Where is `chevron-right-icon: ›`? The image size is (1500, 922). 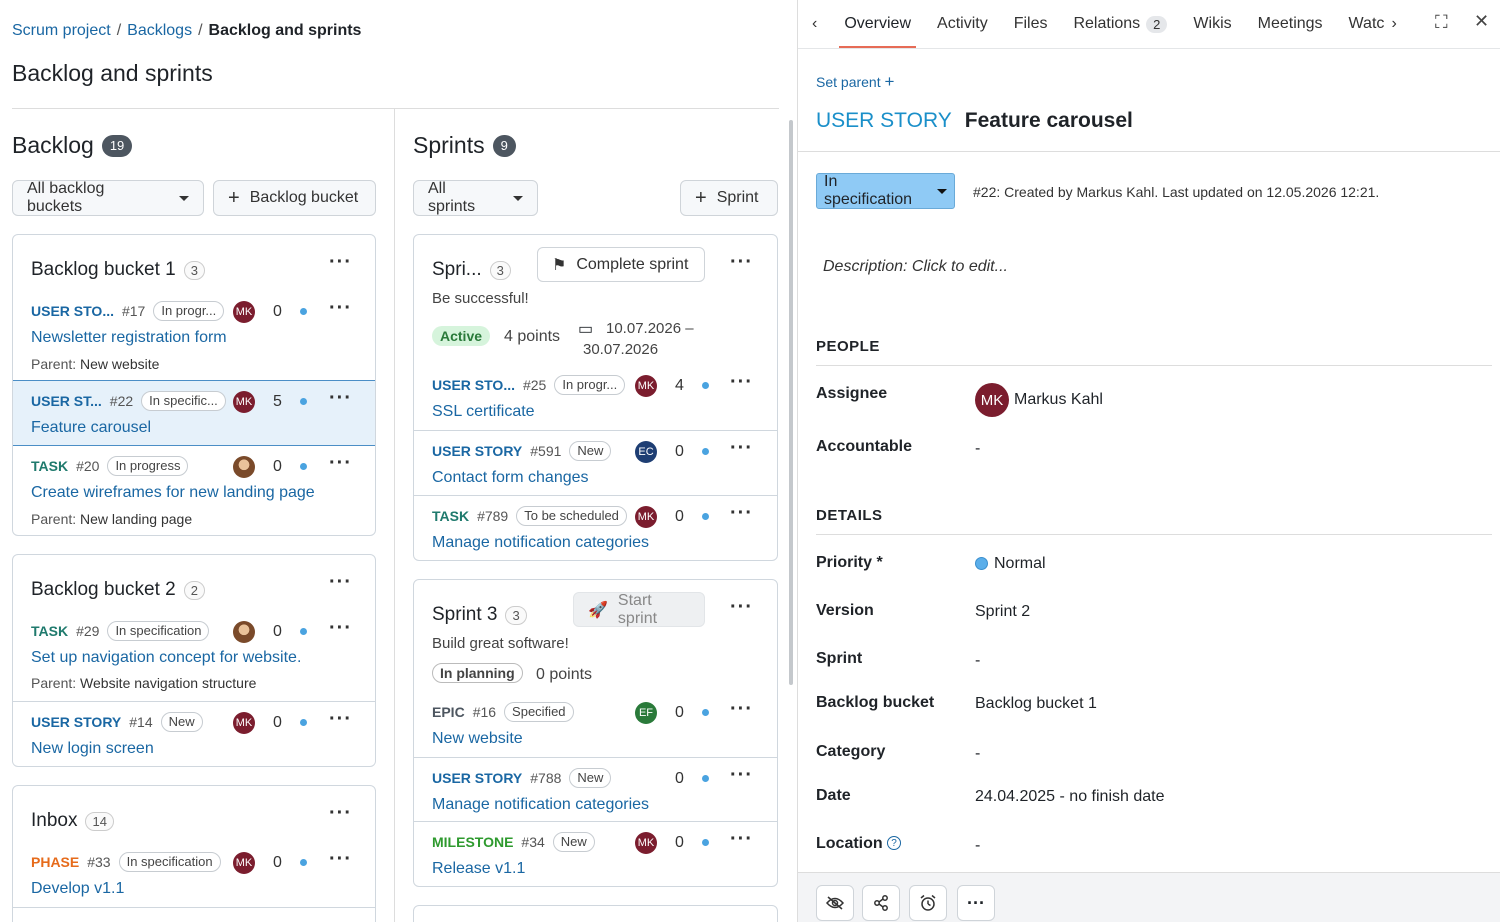
chevron-right-icon: › is located at coordinates (1394, 24).